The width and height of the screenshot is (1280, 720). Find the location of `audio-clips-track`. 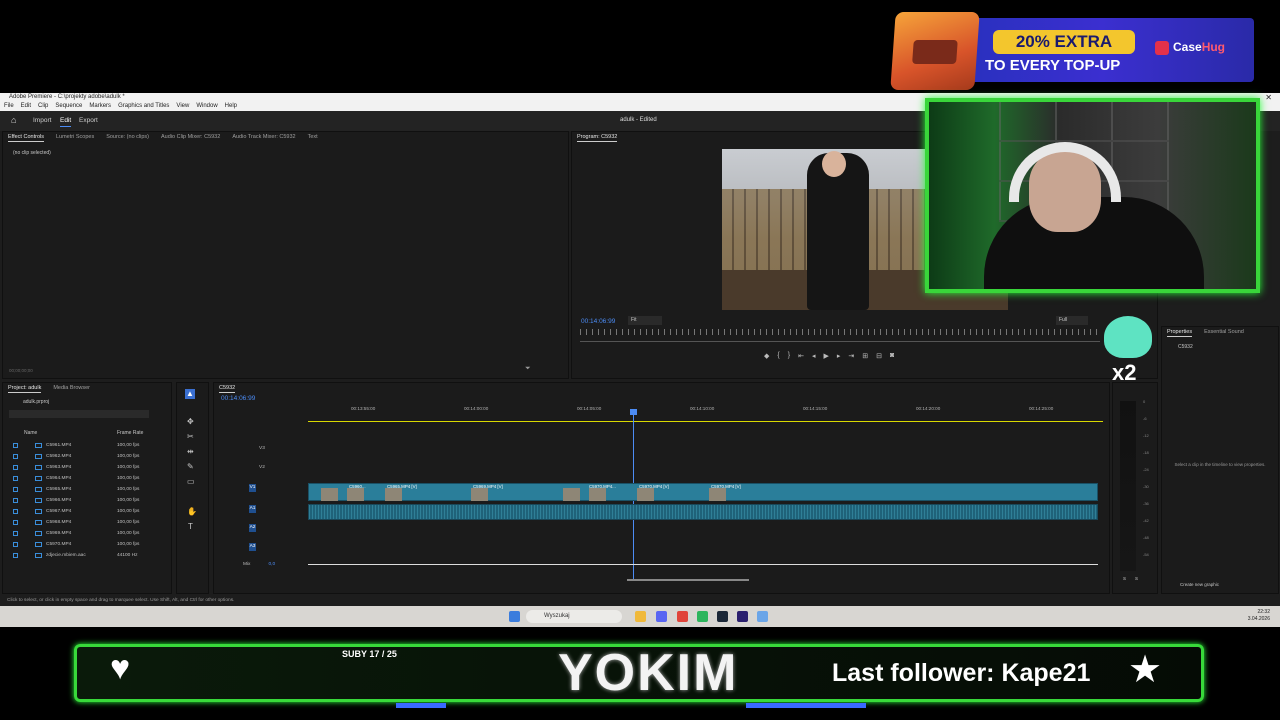

audio-clips-track is located at coordinates (703, 512).